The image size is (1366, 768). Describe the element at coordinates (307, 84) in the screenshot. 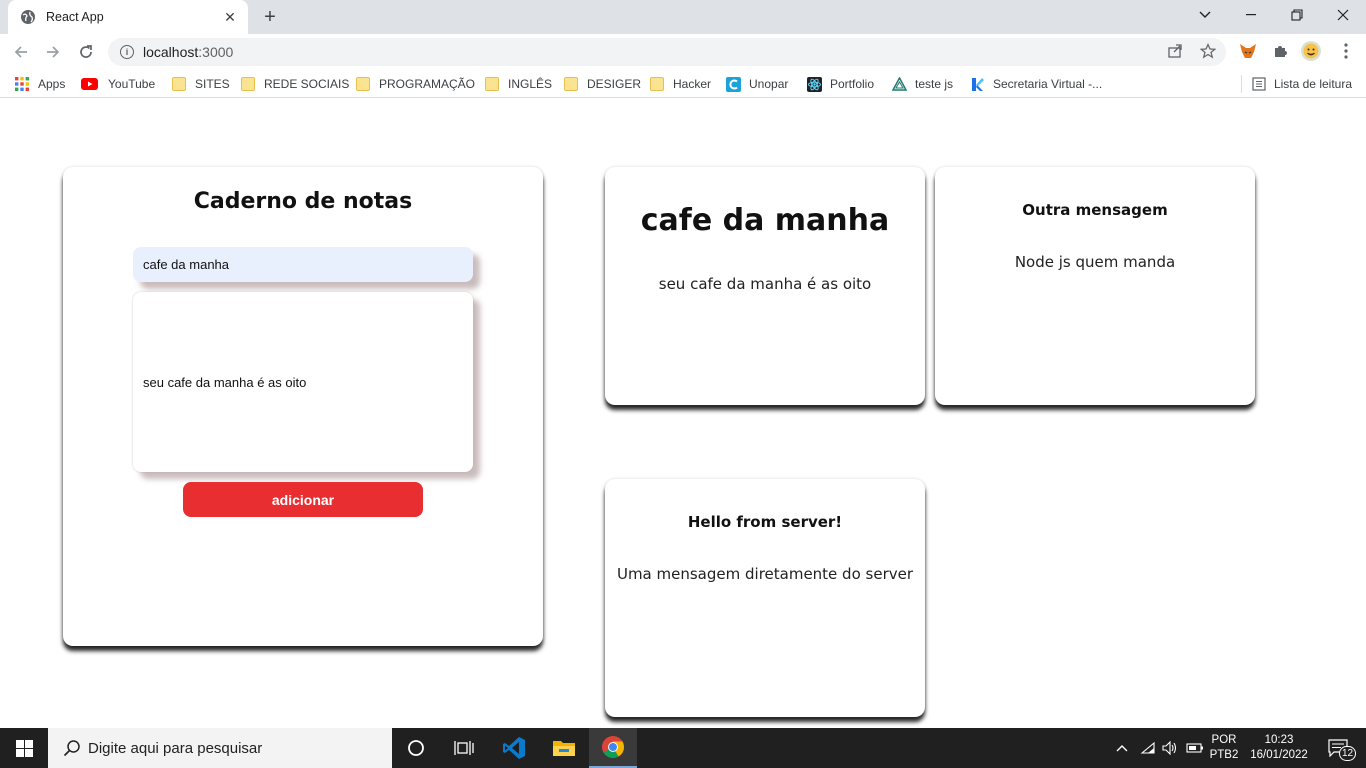

I see `bookmark-label: REDE SOCIAIS` at that location.